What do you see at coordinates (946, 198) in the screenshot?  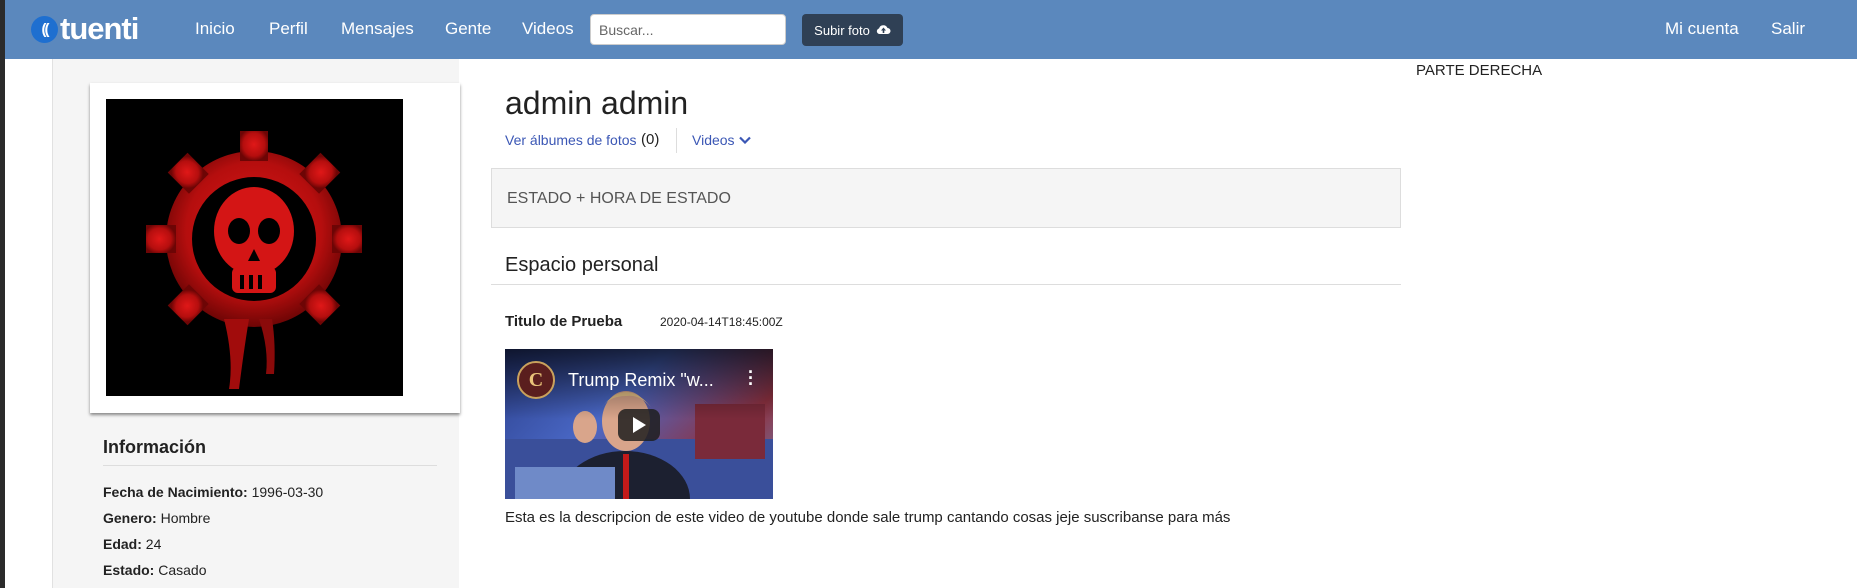 I see `status-box: ESTADO + HORA DE ESTADO` at bounding box center [946, 198].